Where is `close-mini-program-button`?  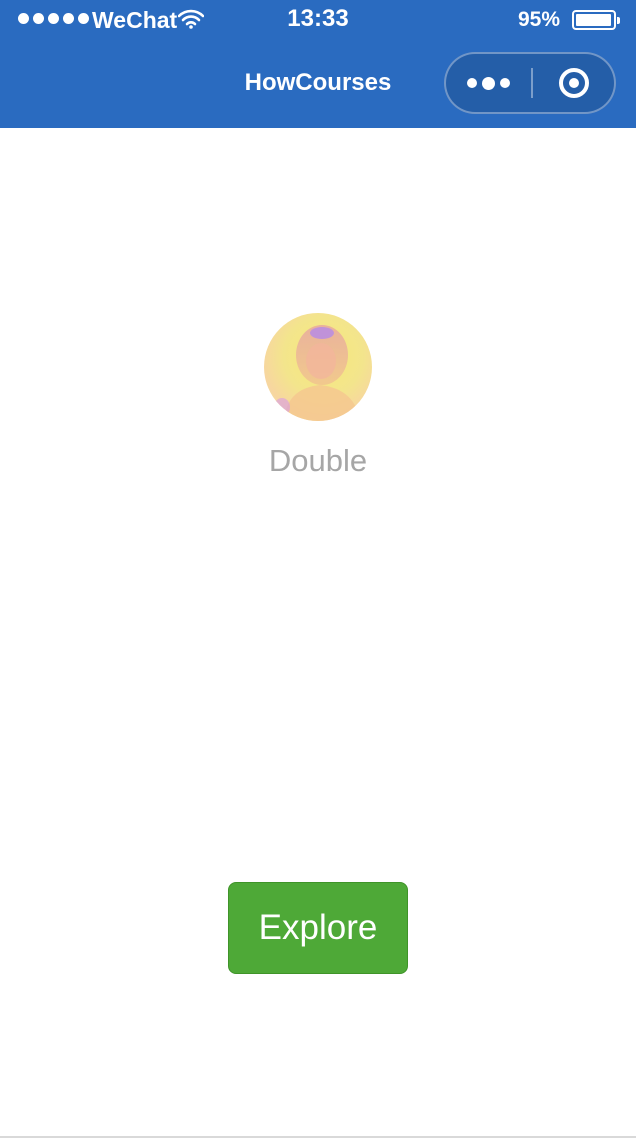 close-mini-program-button is located at coordinates (573, 83).